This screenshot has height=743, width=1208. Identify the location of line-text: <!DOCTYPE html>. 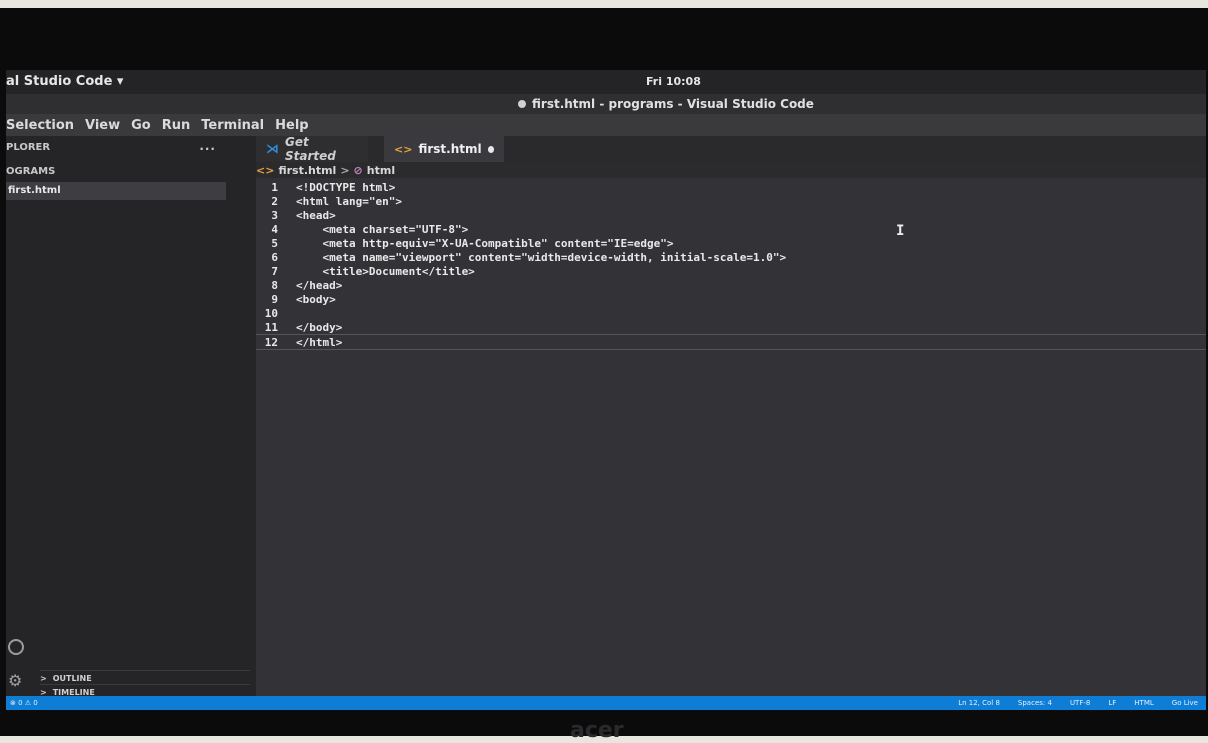
(346, 187).